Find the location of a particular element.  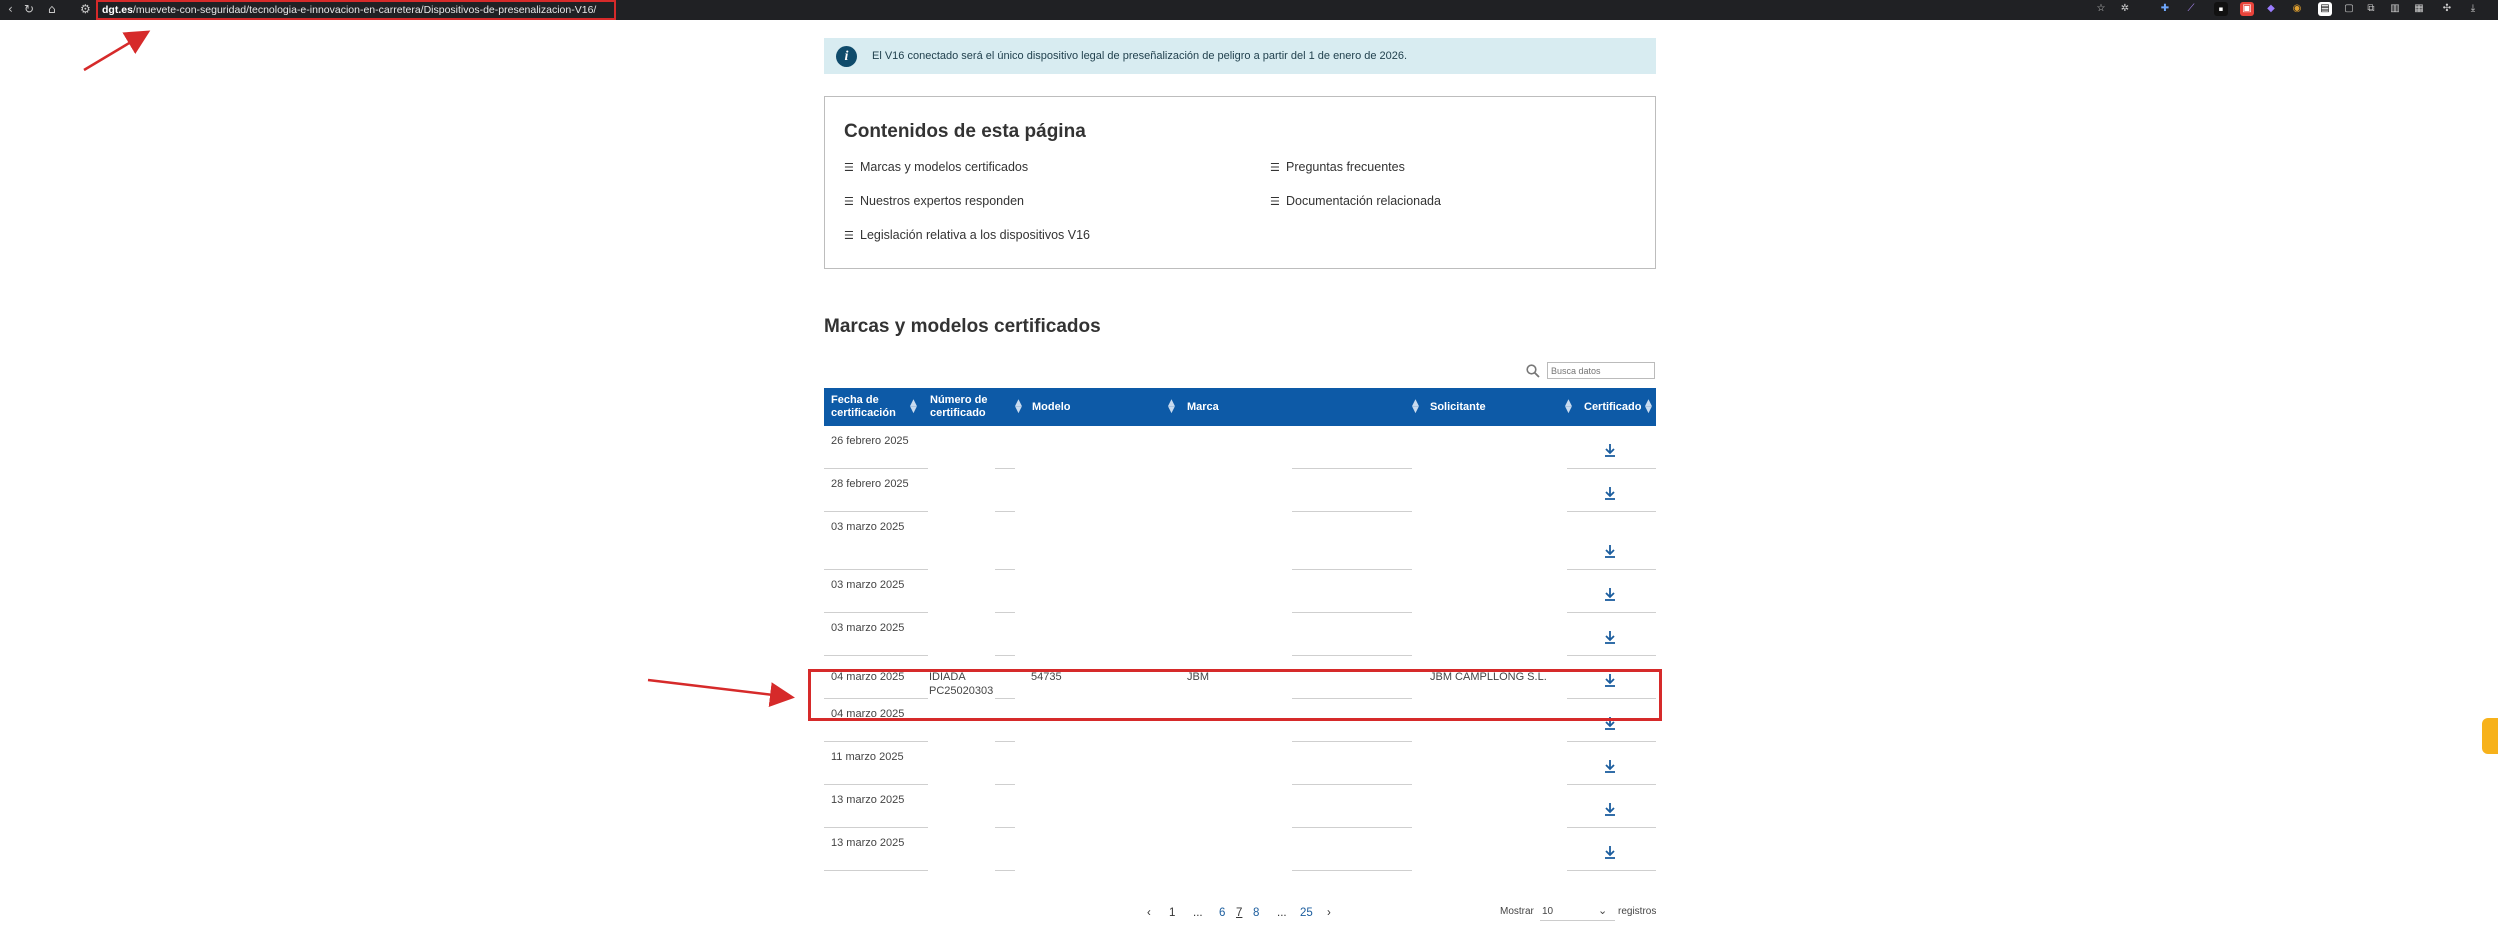

download-icon: ⤓ is located at coordinates (2473, 9).